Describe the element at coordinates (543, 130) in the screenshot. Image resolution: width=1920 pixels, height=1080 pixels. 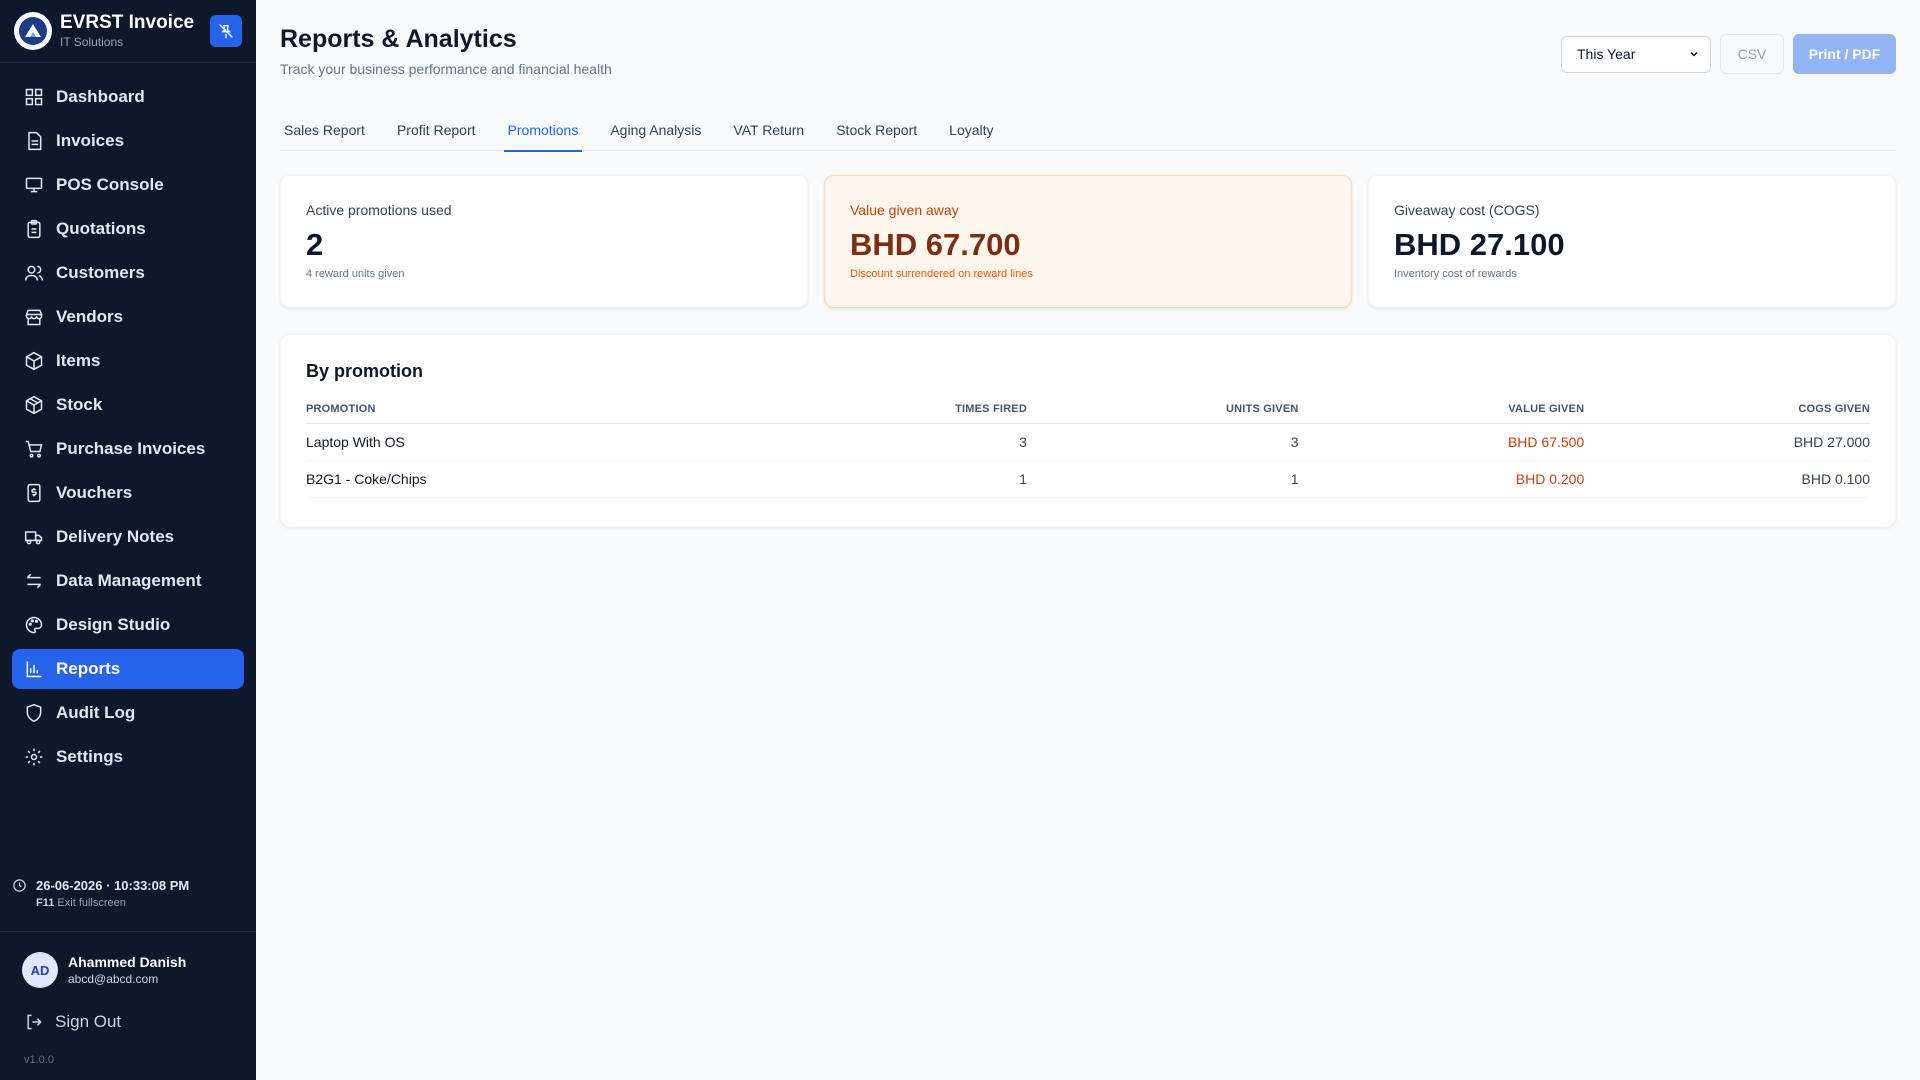
I see `tab-promotions: Promotions` at that location.